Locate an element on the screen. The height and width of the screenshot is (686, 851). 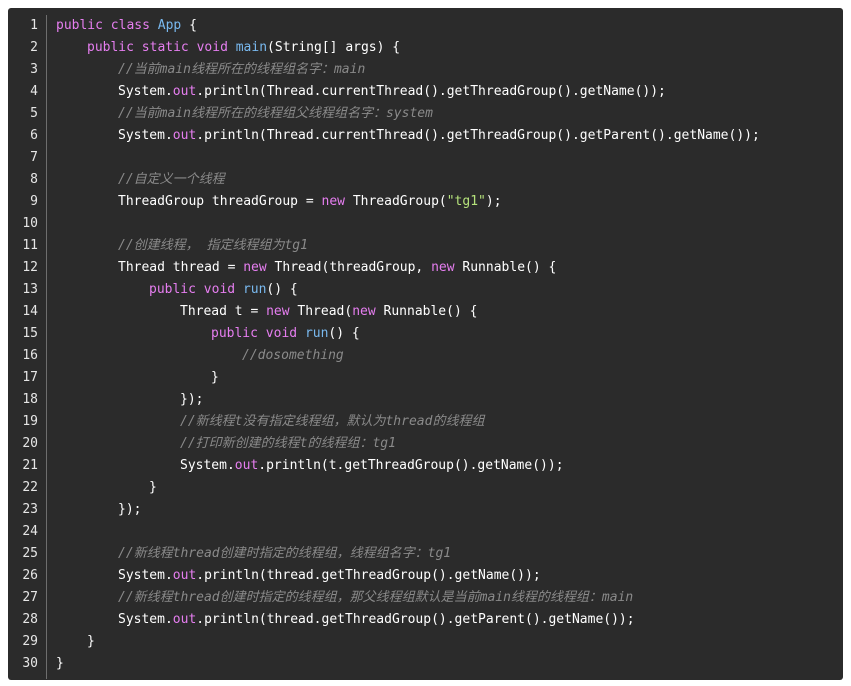
code-line: public class App { is located at coordinates (445, 26).